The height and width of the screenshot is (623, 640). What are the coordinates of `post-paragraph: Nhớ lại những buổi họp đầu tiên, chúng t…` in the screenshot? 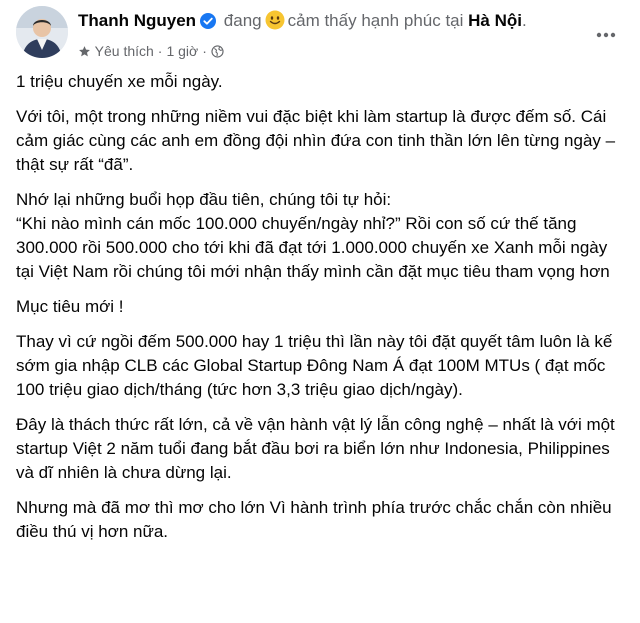 It's located at (322, 236).